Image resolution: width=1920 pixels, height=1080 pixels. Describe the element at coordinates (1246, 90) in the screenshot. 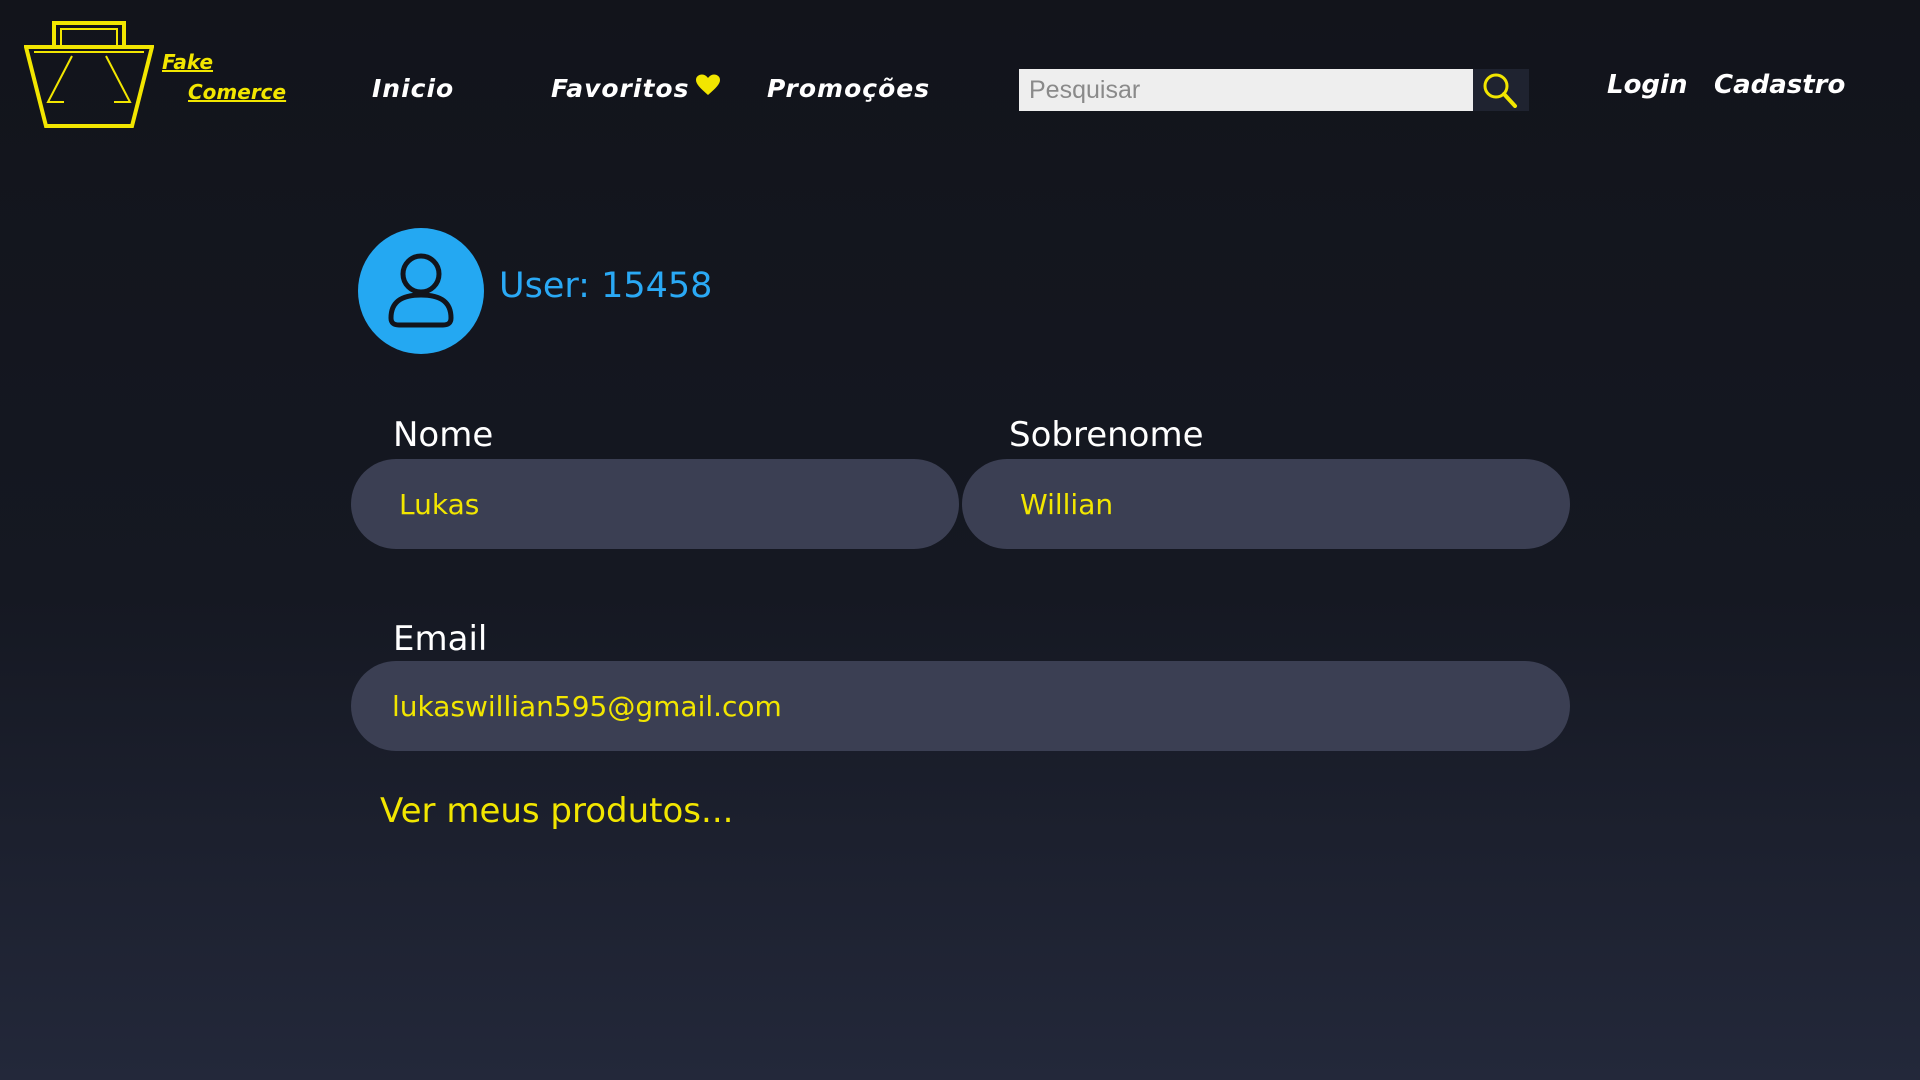

I see `search-input` at that location.